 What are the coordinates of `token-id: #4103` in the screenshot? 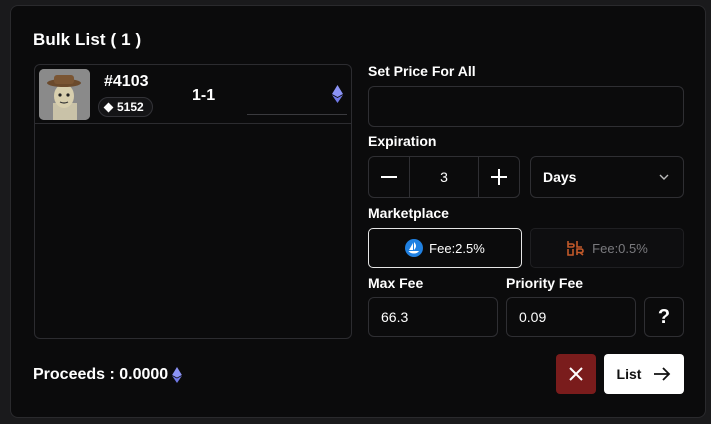 It's located at (126, 81).